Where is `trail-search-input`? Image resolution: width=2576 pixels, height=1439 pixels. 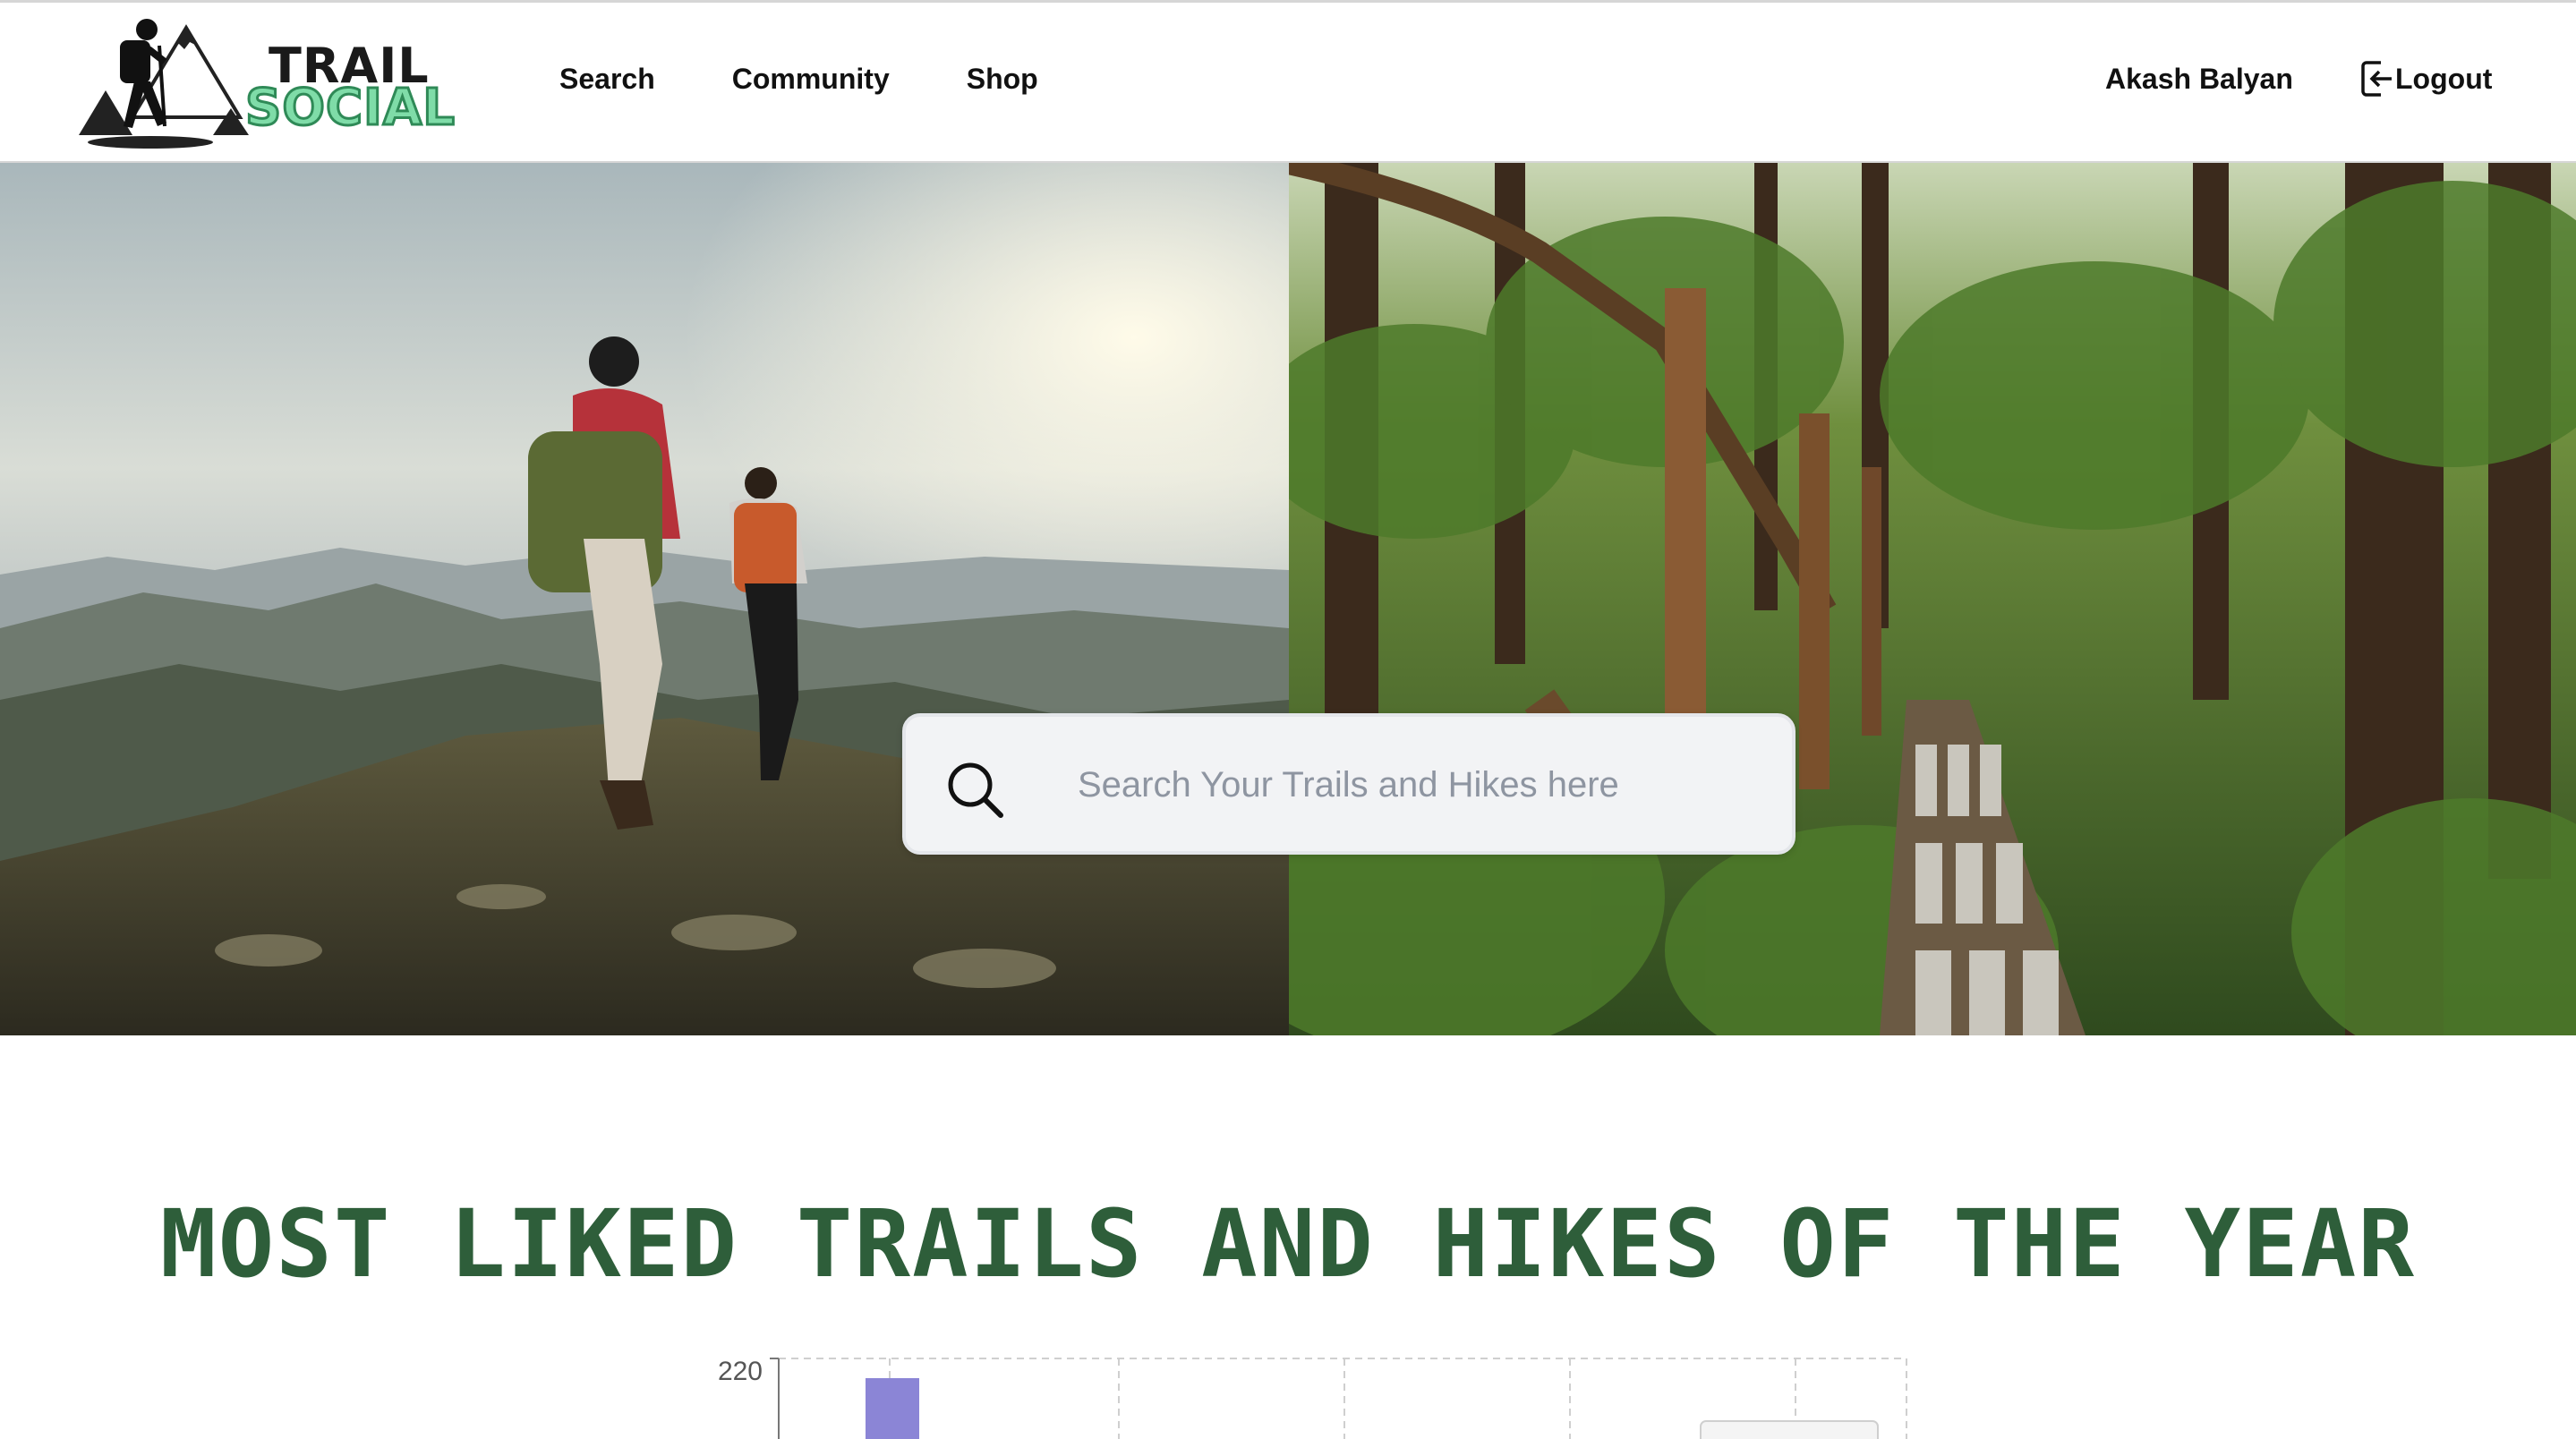 trail-search-input is located at coordinates (1418, 785).